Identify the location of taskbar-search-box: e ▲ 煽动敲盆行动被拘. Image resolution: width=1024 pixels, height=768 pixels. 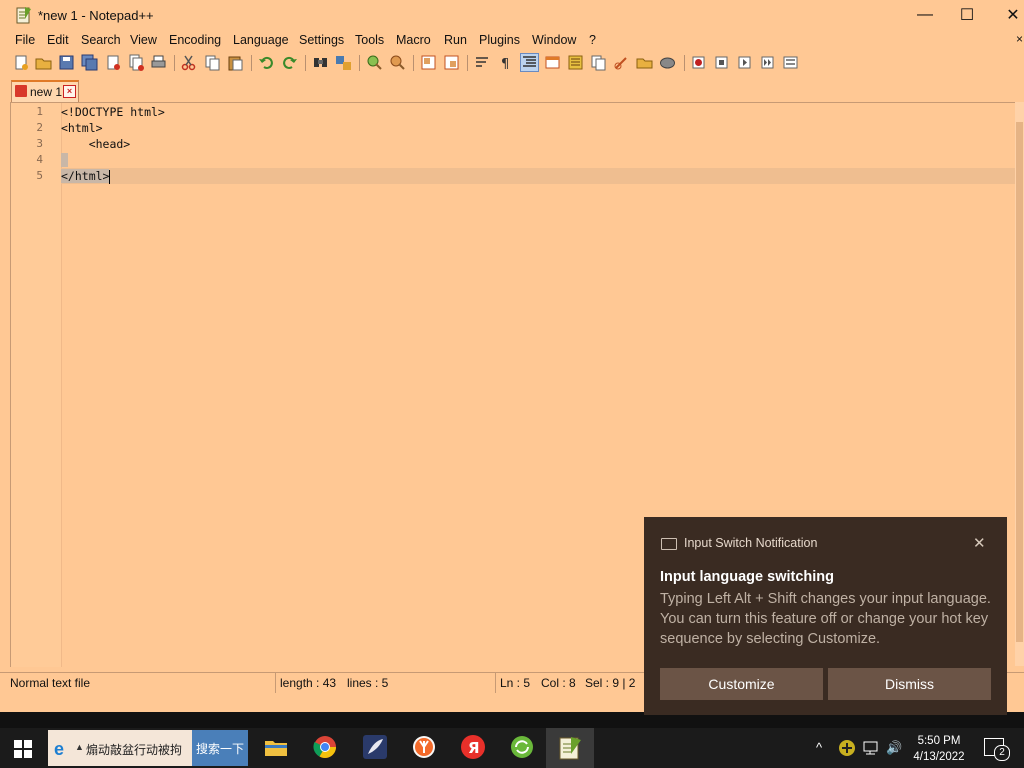
(120, 748).